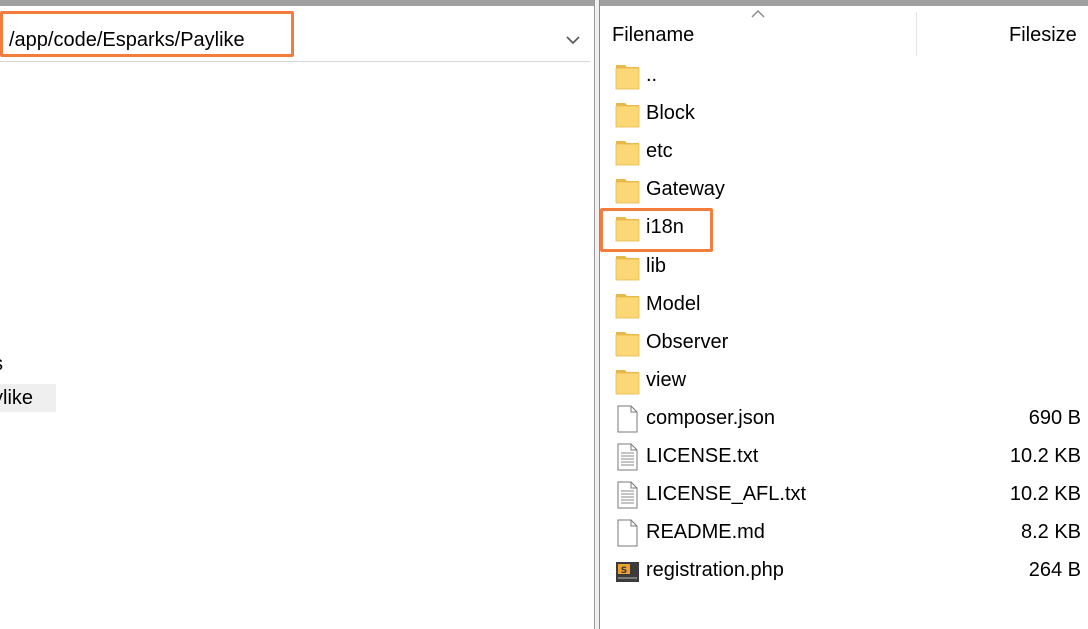  Describe the element at coordinates (844, 189) in the screenshot. I see `folder-row: Gateway` at that location.